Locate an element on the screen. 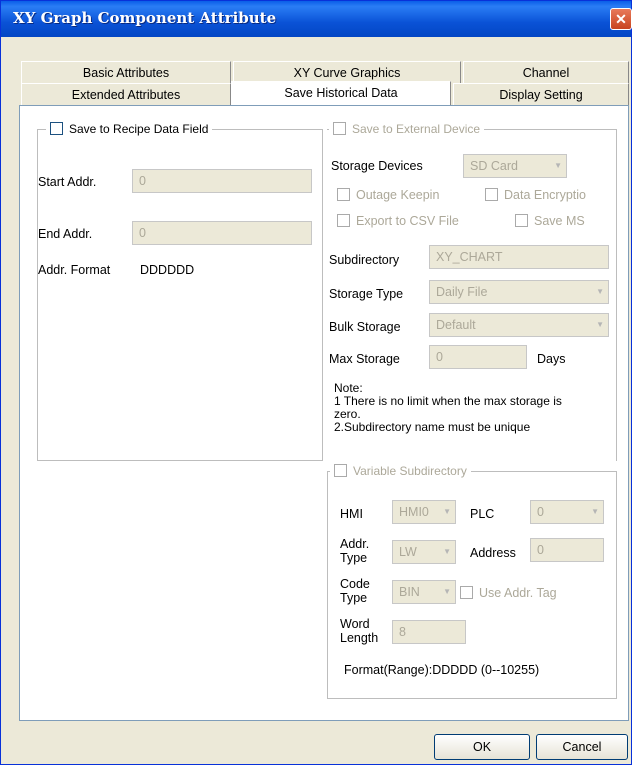  external-checkbox-label: Save to External Device is located at coordinates (416, 129).